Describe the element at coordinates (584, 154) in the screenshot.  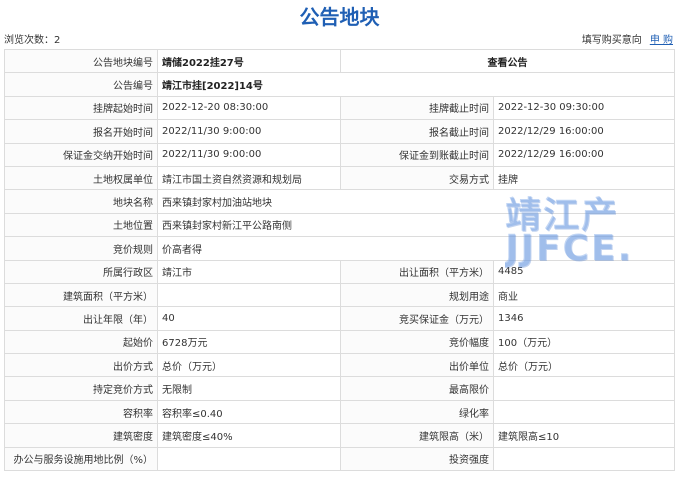
I see `deposit-end-value: 2022/12/29 16:00:00` at that location.